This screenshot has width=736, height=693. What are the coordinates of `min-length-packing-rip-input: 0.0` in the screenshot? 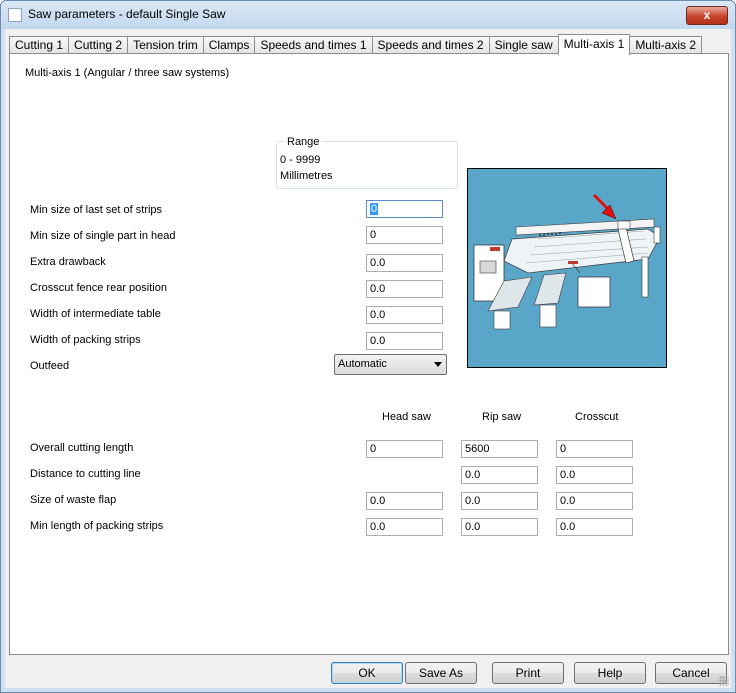 It's located at (499, 527).